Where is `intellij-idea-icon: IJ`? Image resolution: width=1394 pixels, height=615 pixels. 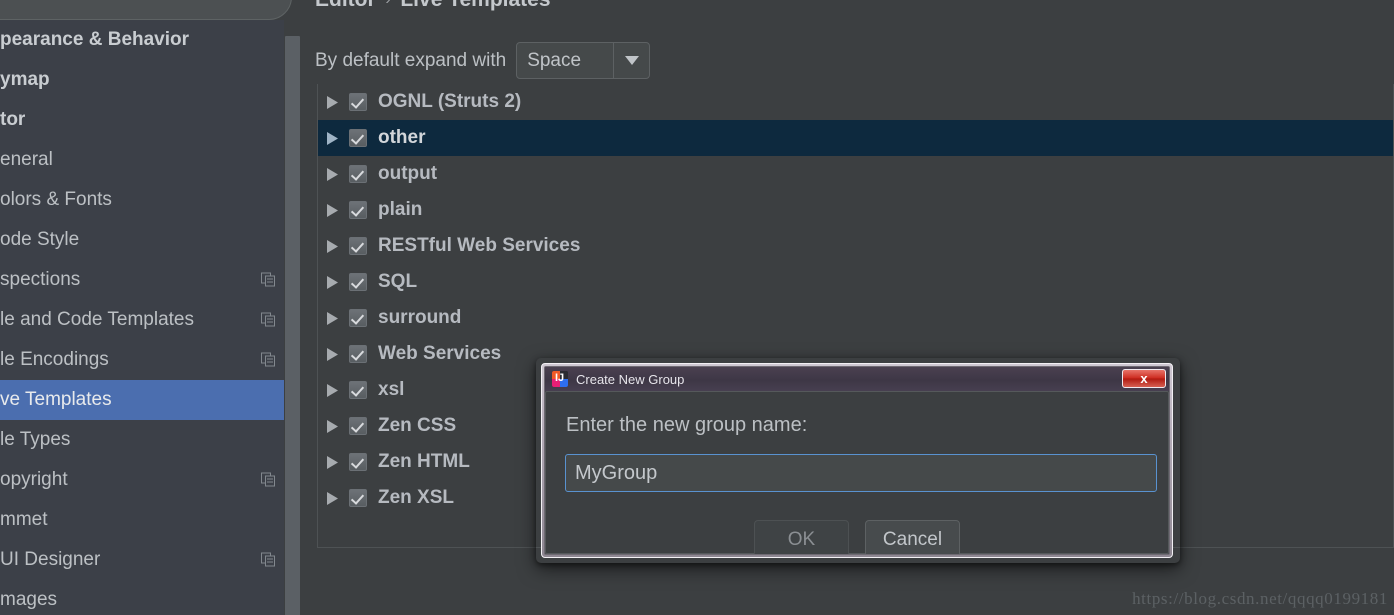
intellij-idea-icon: IJ is located at coordinates (560, 379).